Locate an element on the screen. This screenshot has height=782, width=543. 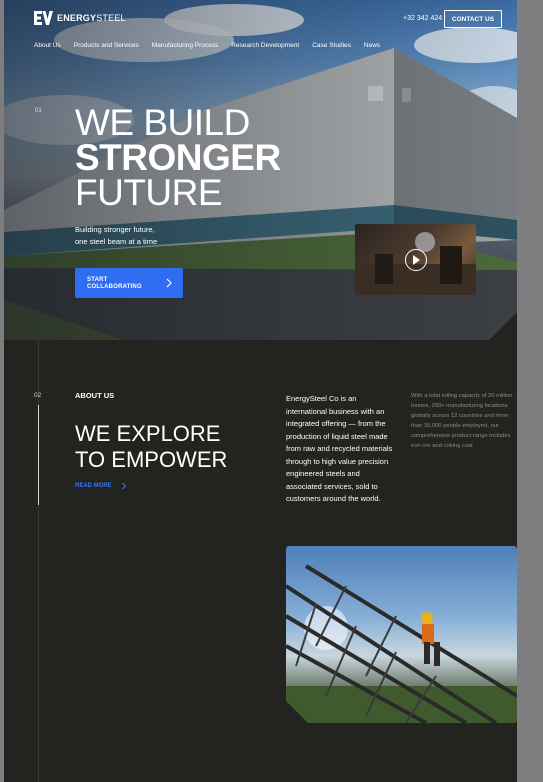
phone-number: +32 342 424 is located at coordinates (422, 18).